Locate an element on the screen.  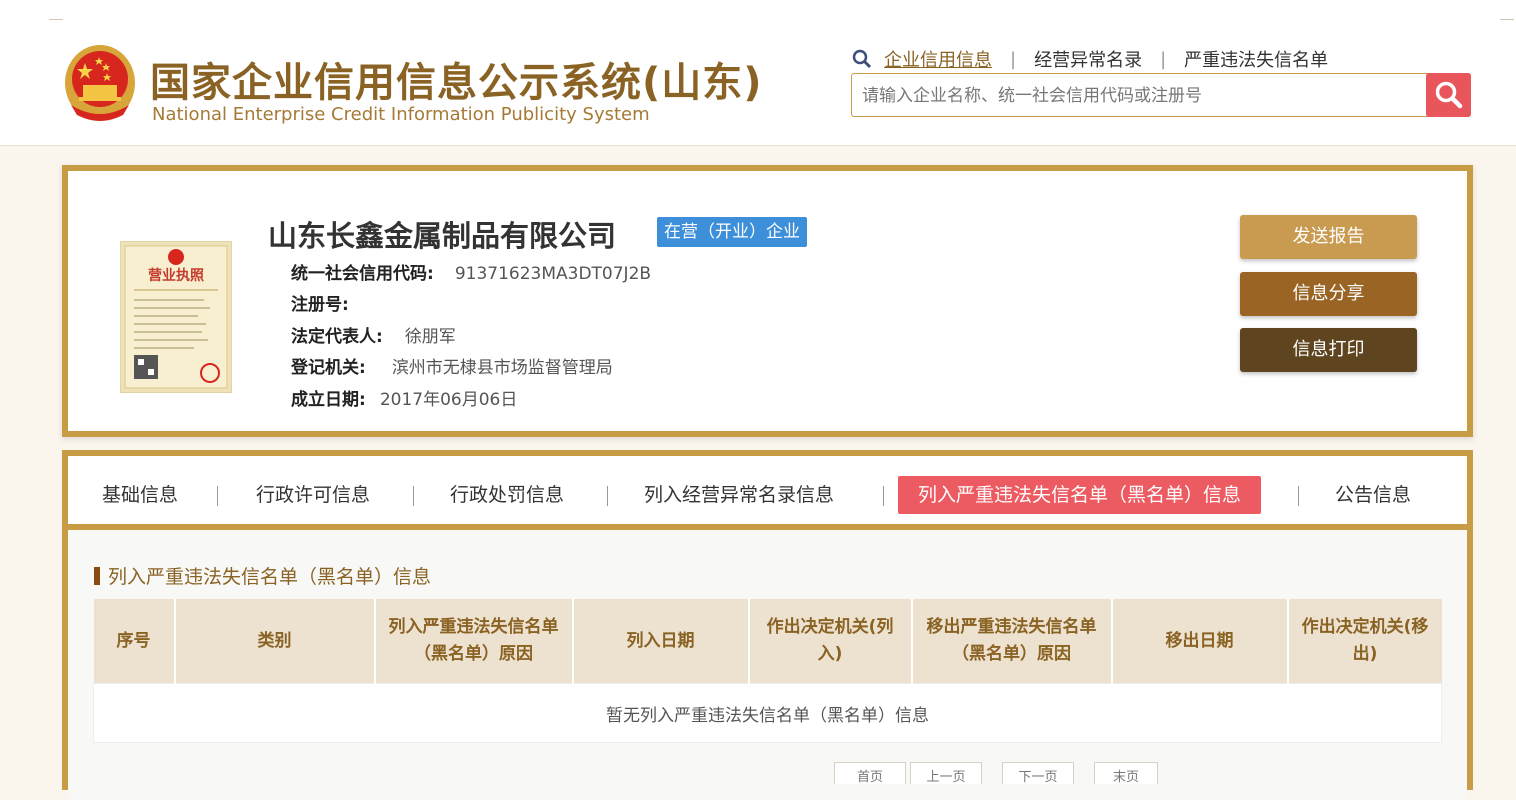
col-list-authority: 作出决定机关(列入) is located at coordinates (830, 641).